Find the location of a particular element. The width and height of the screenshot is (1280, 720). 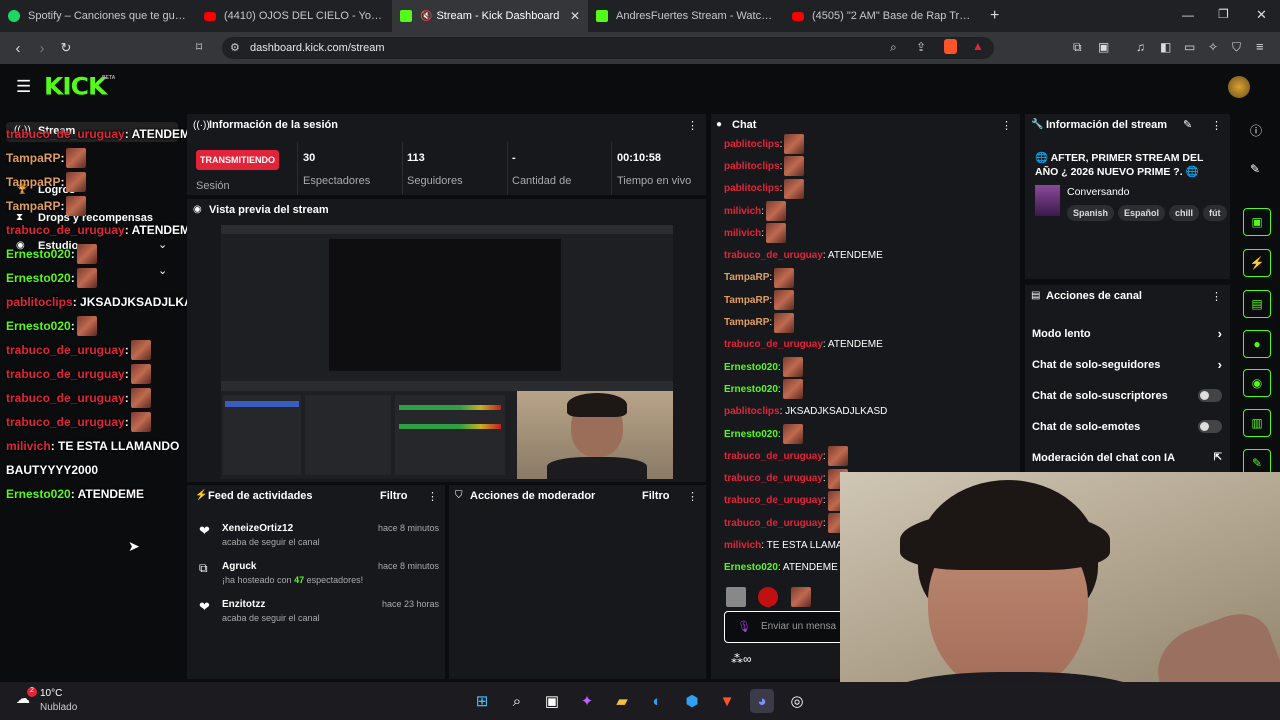

microphone-icon: 🎙 is located at coordinates (744, 626).